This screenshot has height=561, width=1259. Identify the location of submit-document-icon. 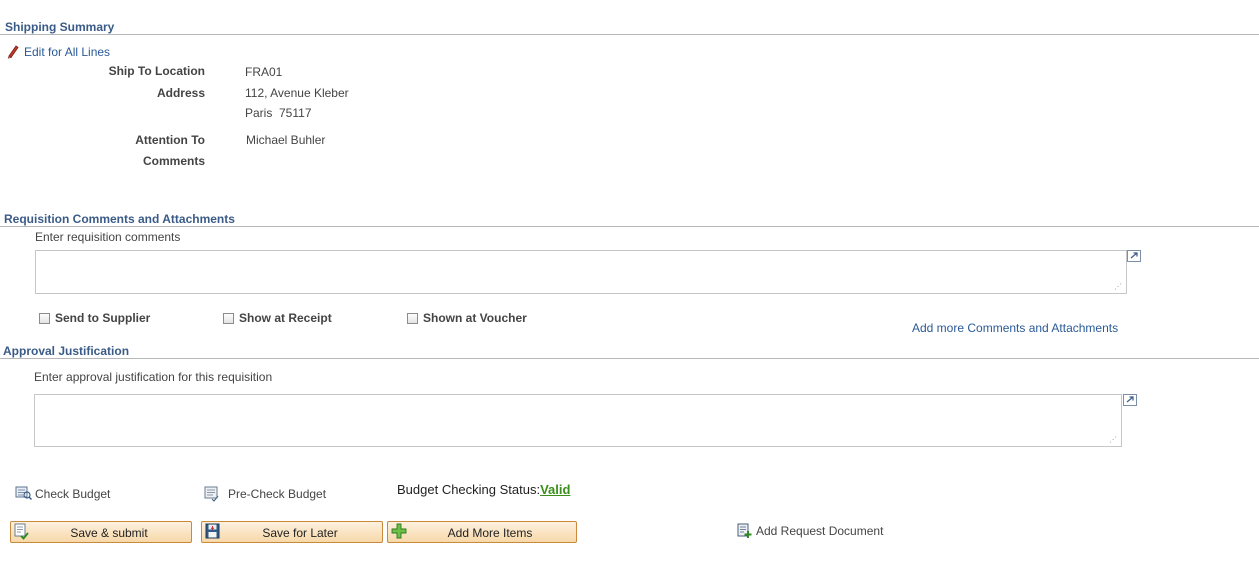
(21, 531).